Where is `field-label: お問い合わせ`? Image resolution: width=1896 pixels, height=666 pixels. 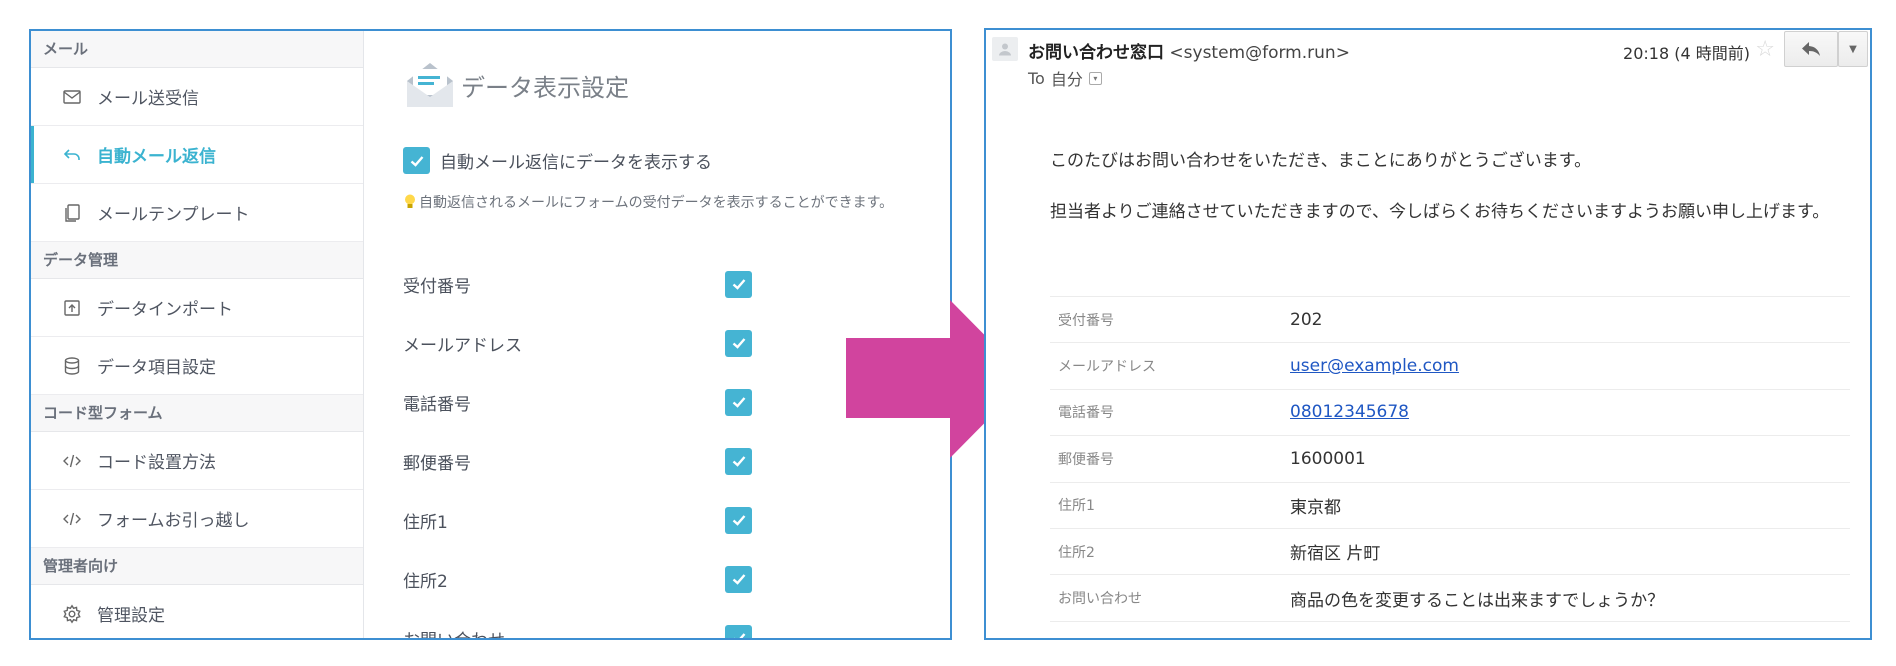 field-label: お問い合わせ is located at coordinates (564, 632).